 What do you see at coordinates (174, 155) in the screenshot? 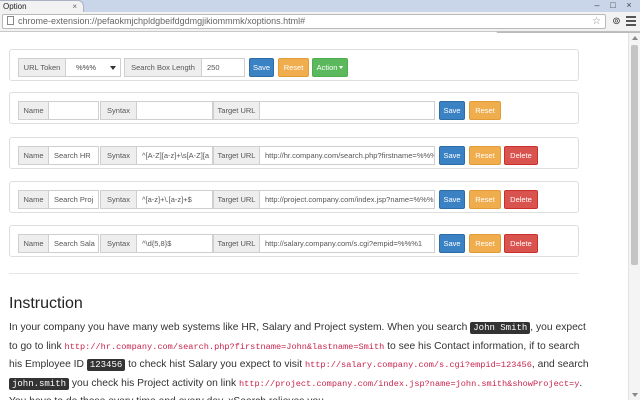
I see `rule-syntax-input: ^[A-Z][a-z]+\s[A-Z][a` at bounding box center [174, 155].